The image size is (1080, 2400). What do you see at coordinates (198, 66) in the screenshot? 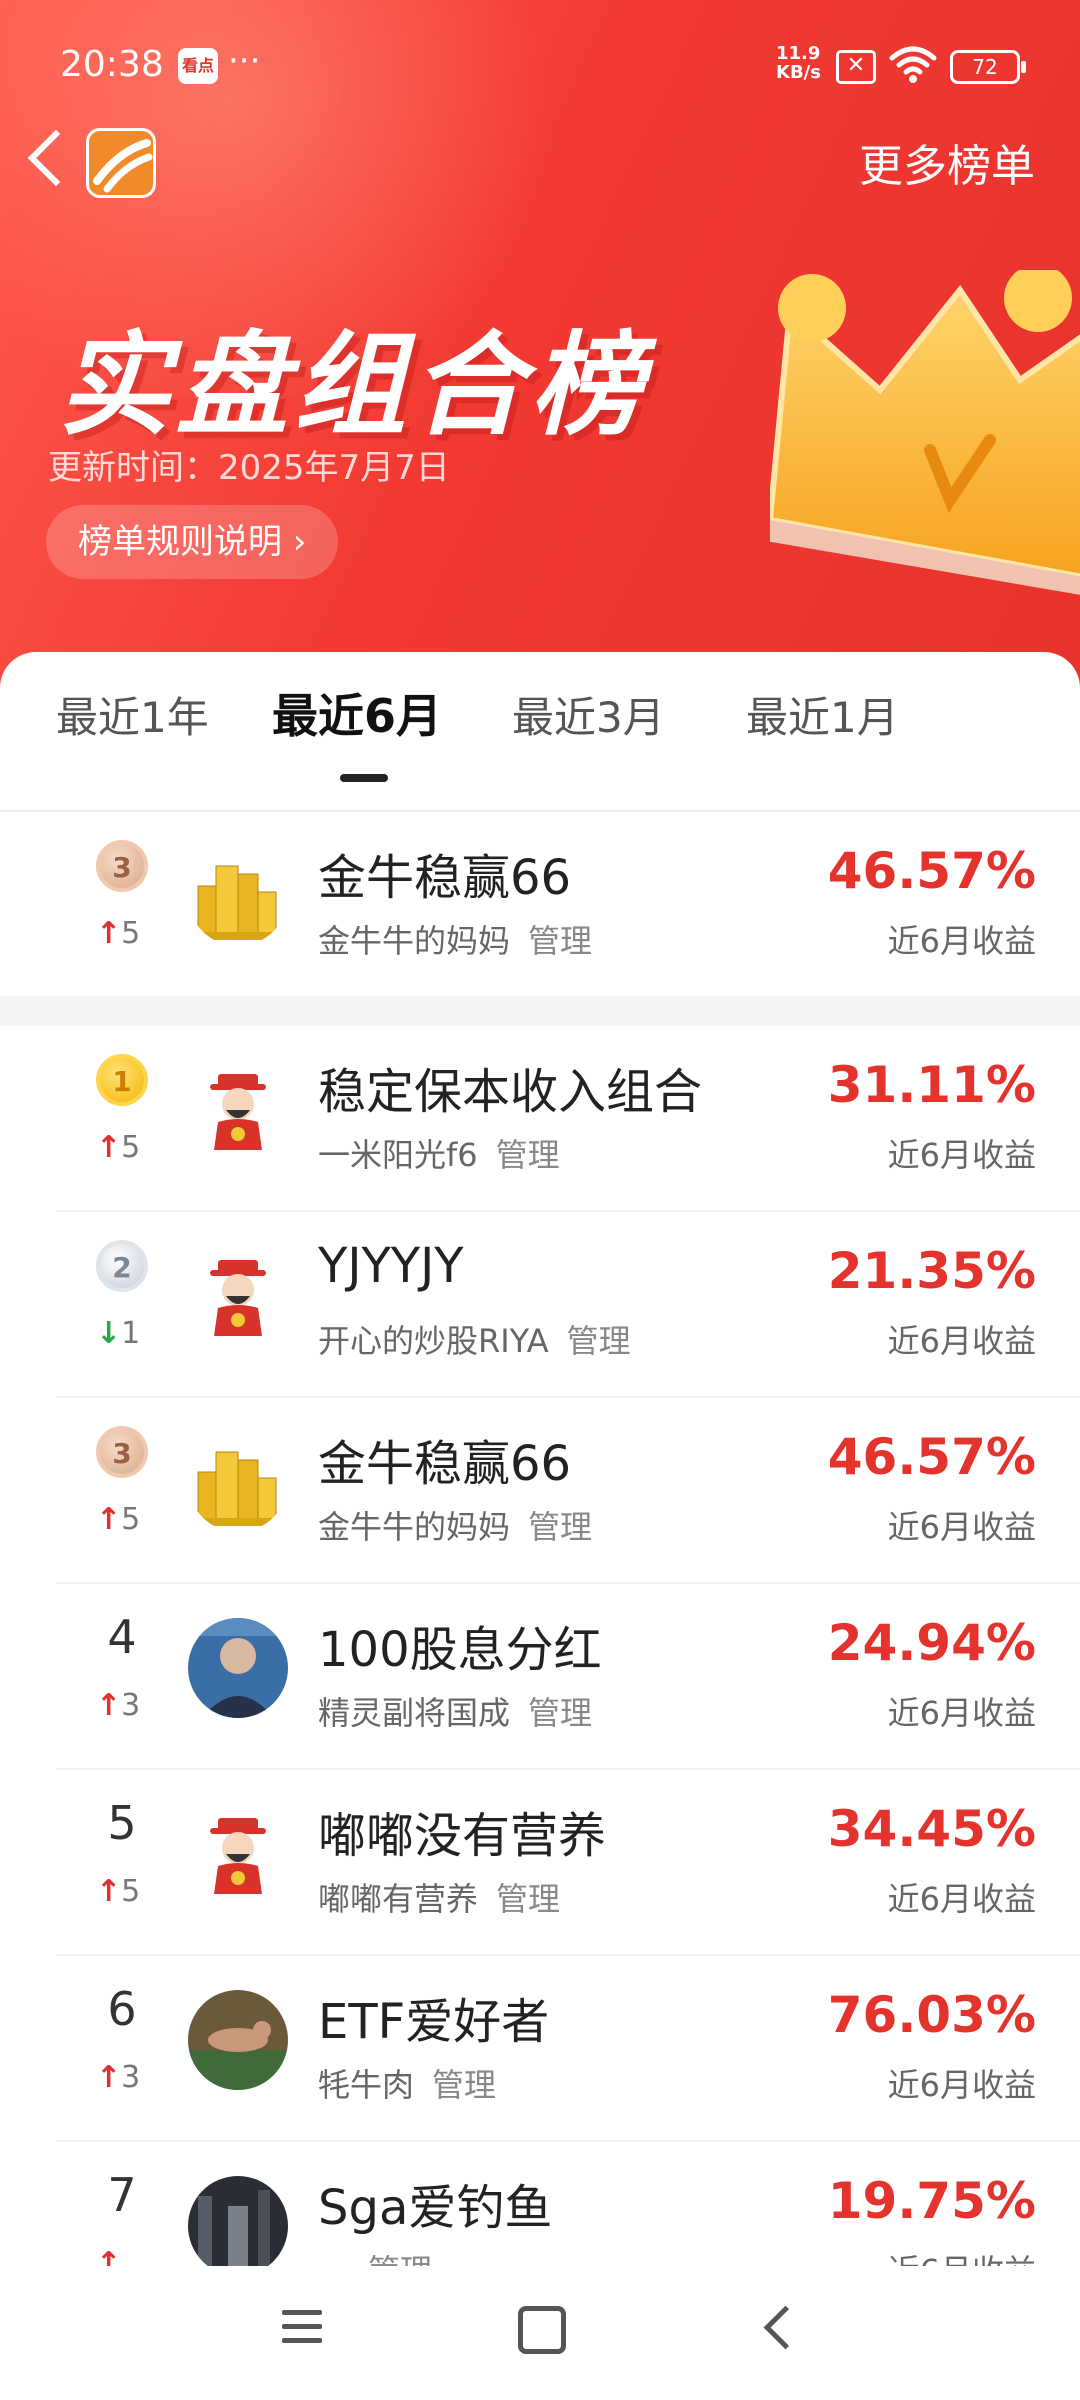
I see `app-notification-icon: 看点` at bounding box center [198, 66].